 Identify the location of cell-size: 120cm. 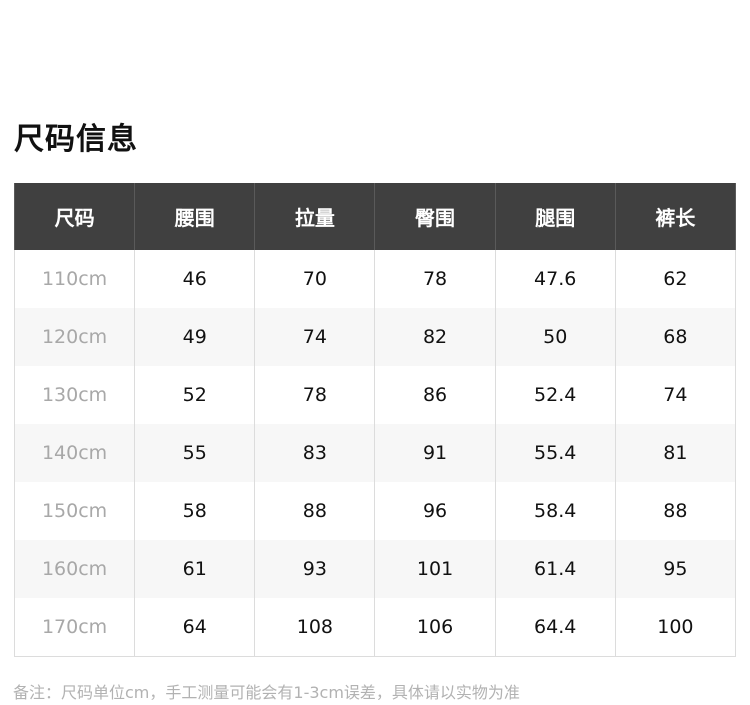
(74, 337).